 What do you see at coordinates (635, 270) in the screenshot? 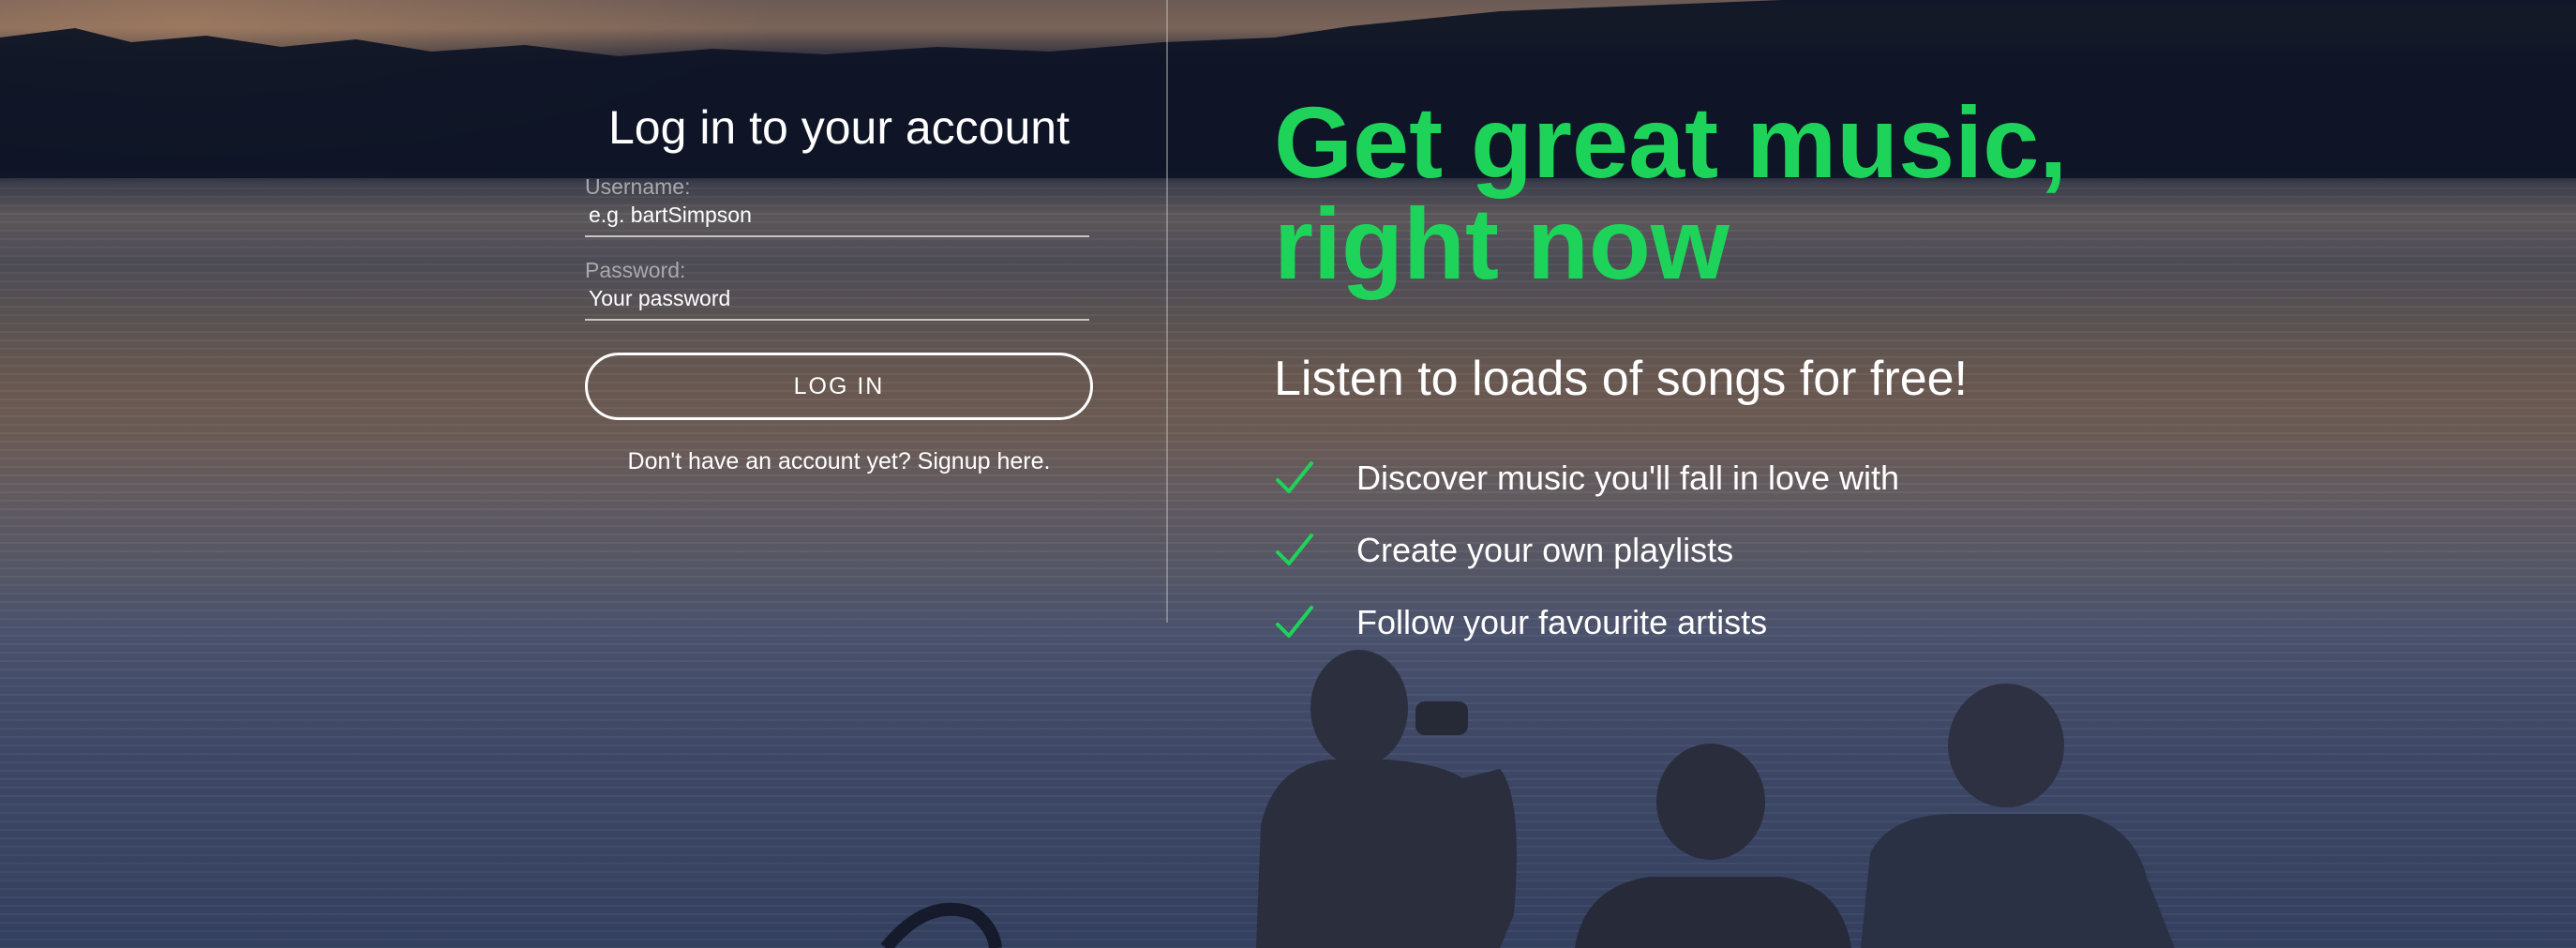
I see `password-label: Password:` at bounding box center [635, 270].